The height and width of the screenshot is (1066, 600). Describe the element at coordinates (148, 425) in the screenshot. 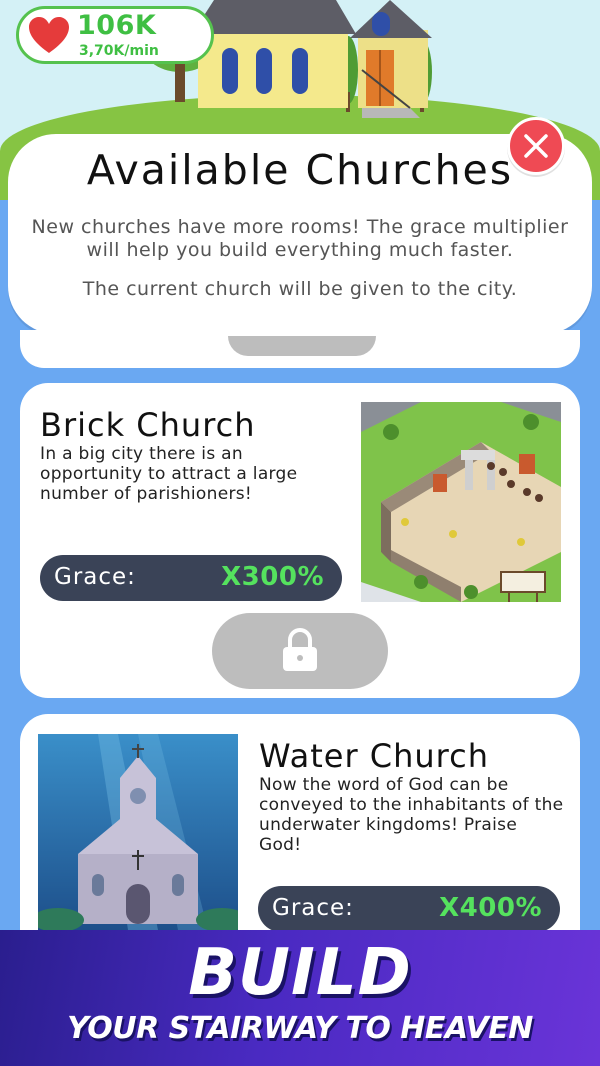

I see `church-title: Brick Church` at that location.